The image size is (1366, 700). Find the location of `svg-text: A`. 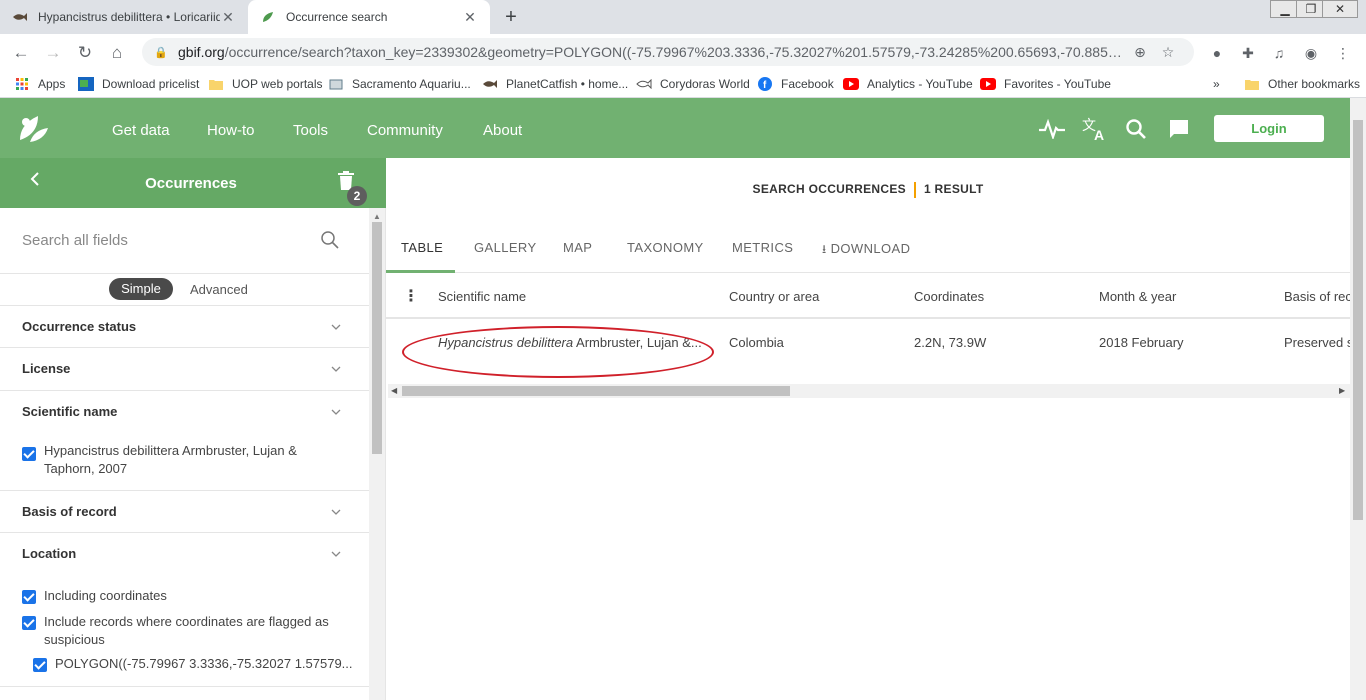

svg-text: A is located at coordinates (1099, 134).